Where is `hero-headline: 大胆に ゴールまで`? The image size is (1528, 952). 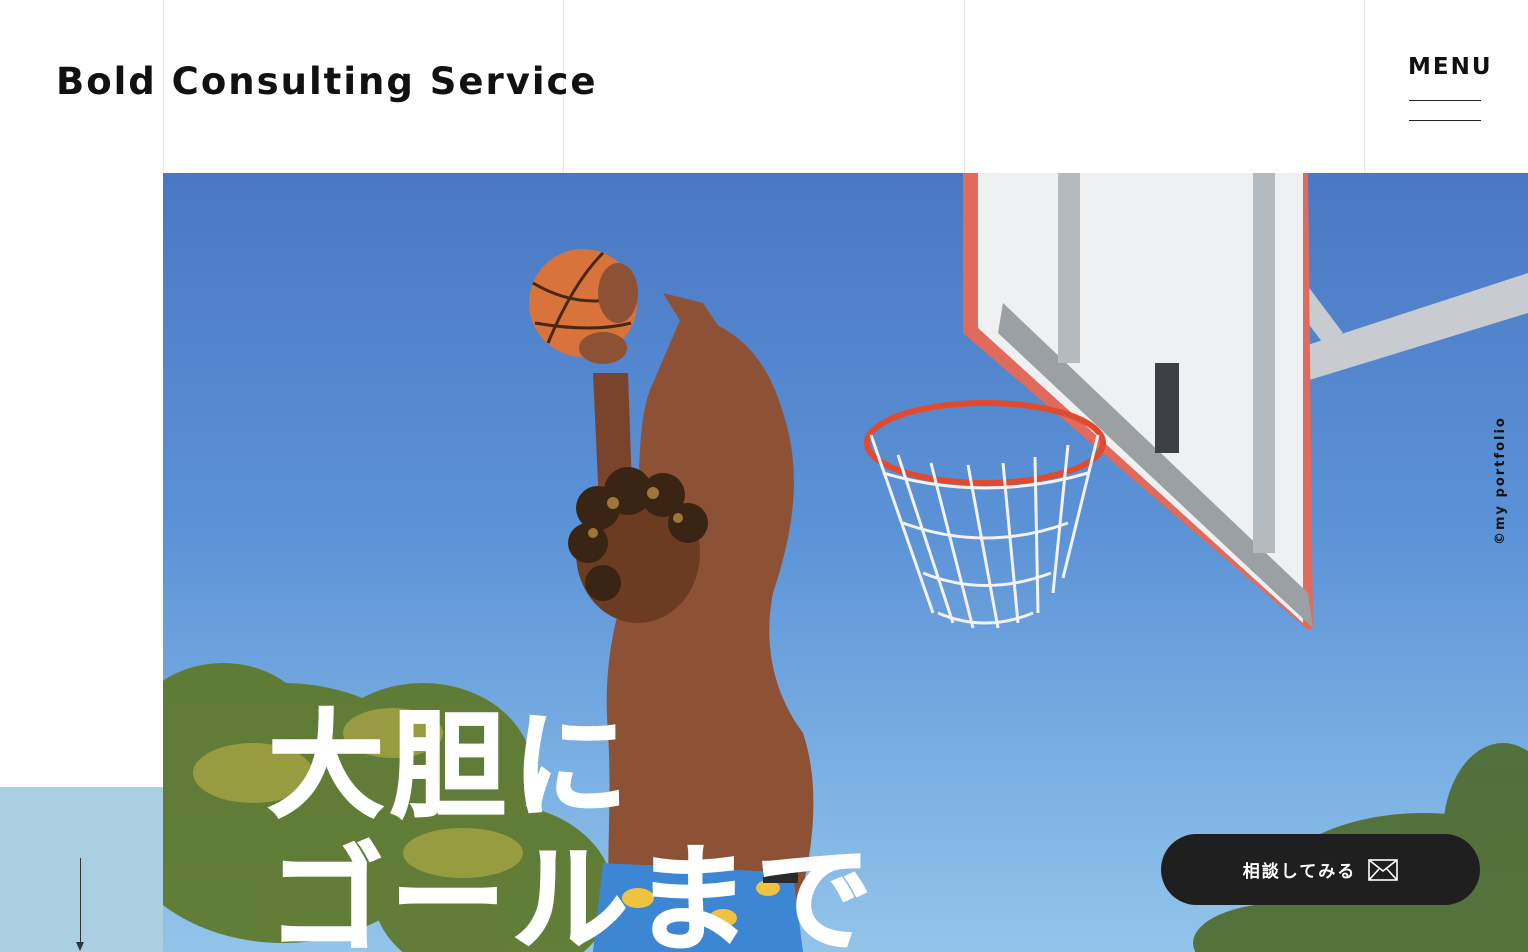
hero-headline: 大胆に ゴールまで is located at coordinates (572, 825).